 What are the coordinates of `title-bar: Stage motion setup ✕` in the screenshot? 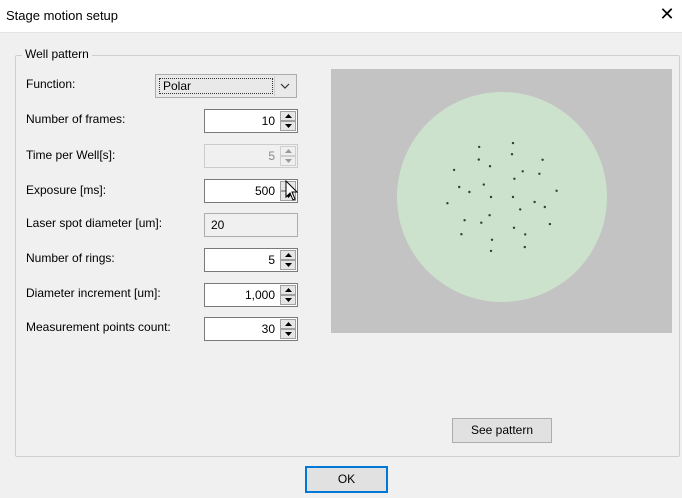 It's located at (341, 16).